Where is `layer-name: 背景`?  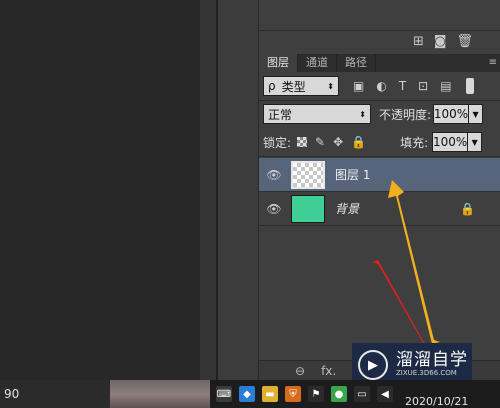 layer-name: 背景 is located at coordinates (347, 209).